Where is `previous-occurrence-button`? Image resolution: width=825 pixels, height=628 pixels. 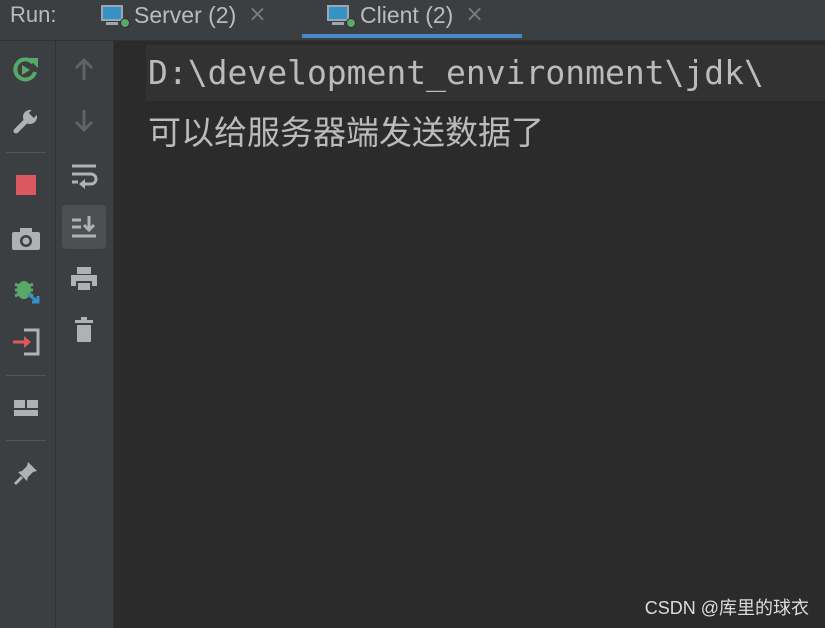 previous-occurrence-button is located at coordinates (84, 69).